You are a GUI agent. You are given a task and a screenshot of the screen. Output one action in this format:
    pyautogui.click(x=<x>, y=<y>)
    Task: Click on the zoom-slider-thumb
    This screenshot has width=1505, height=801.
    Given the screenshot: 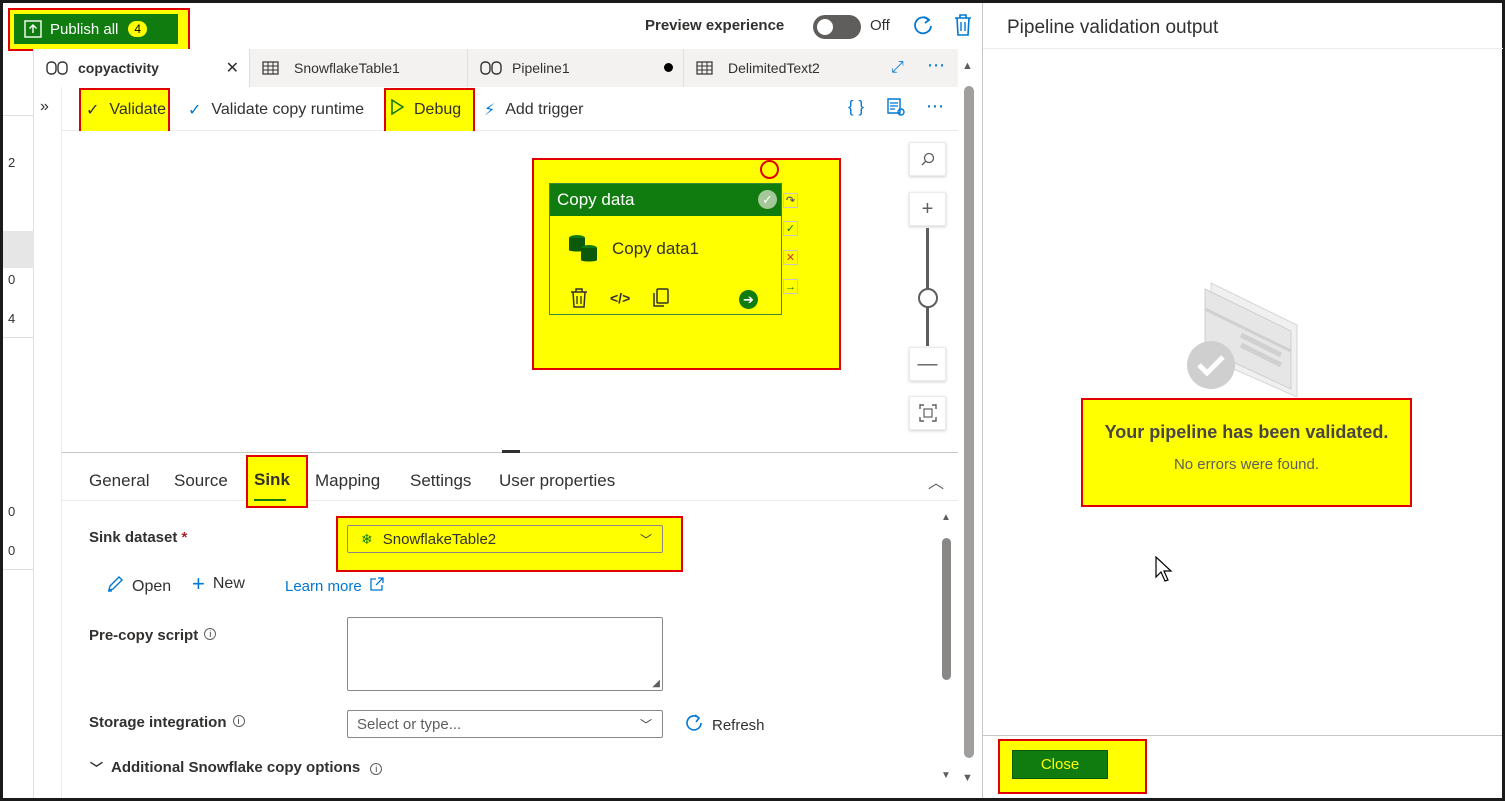 What is the action you would take?
    pyautogui.click(x=928, y=298)
    